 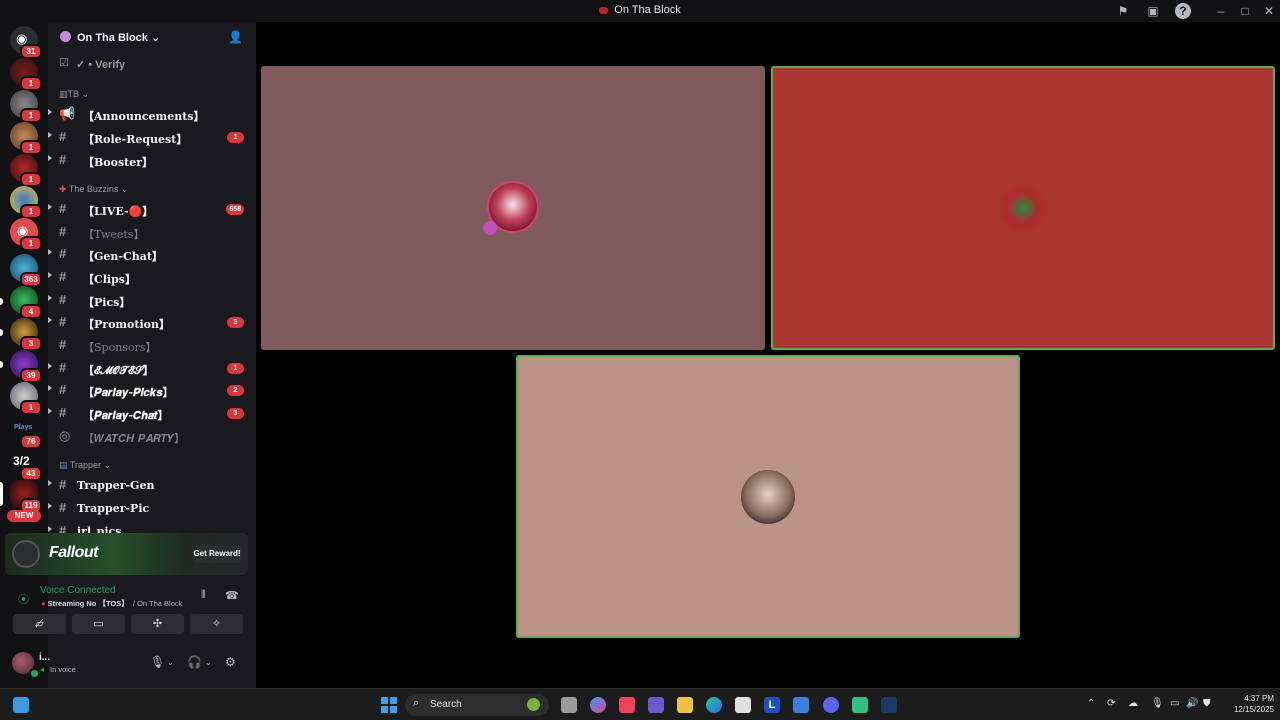 I want to click on server-icon: 3, so click(x=26, y=334).